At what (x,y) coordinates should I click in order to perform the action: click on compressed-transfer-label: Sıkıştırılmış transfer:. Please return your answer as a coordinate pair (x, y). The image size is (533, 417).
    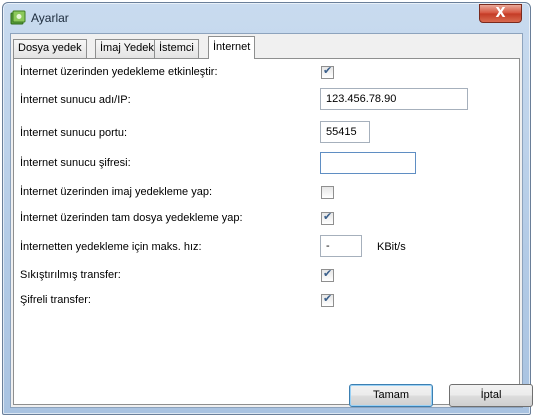
    Looking at the image, I should click on (70, 275).